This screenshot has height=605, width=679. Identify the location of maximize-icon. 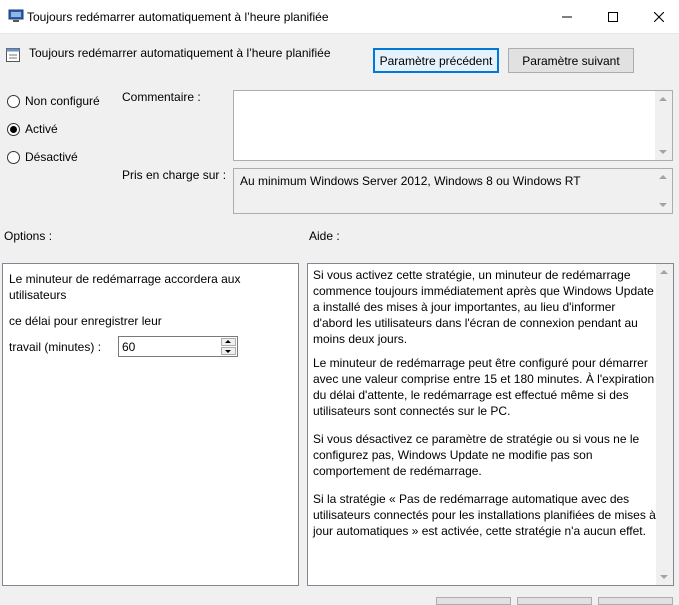
(613, 16).